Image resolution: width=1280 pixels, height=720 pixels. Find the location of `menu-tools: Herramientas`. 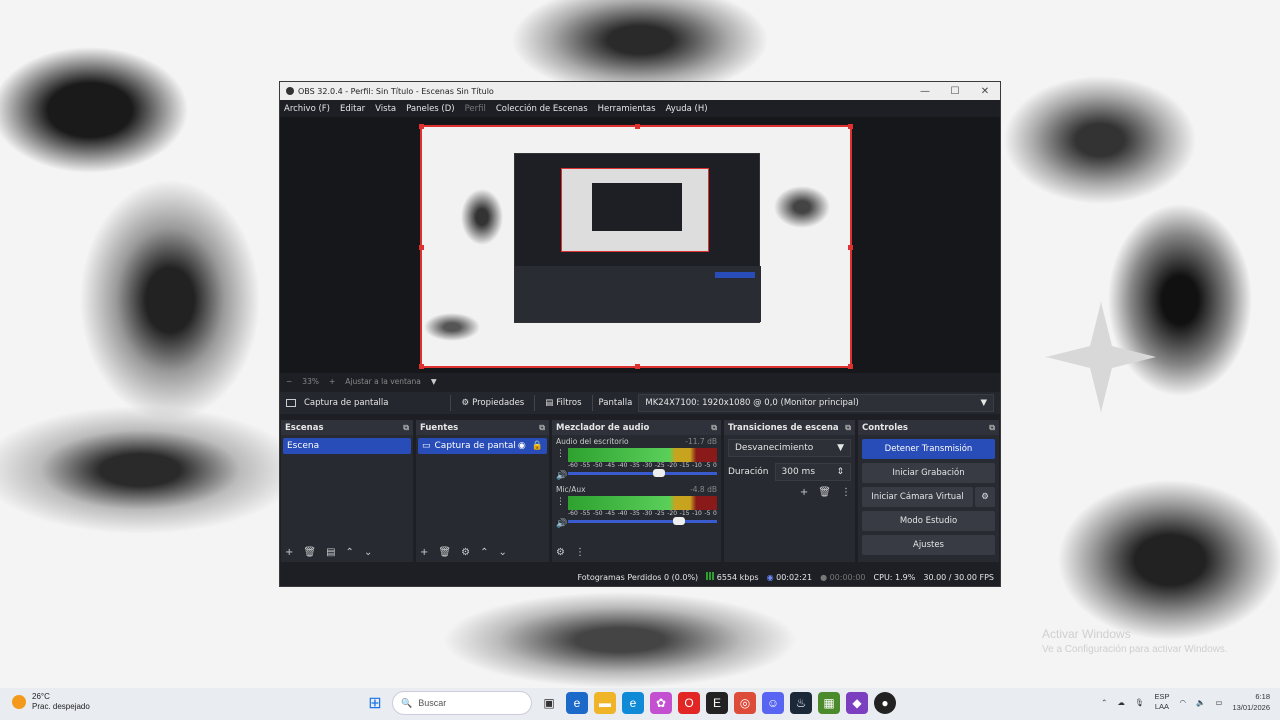

menu-tools: Herramientas is located at coordinates (627, 109).